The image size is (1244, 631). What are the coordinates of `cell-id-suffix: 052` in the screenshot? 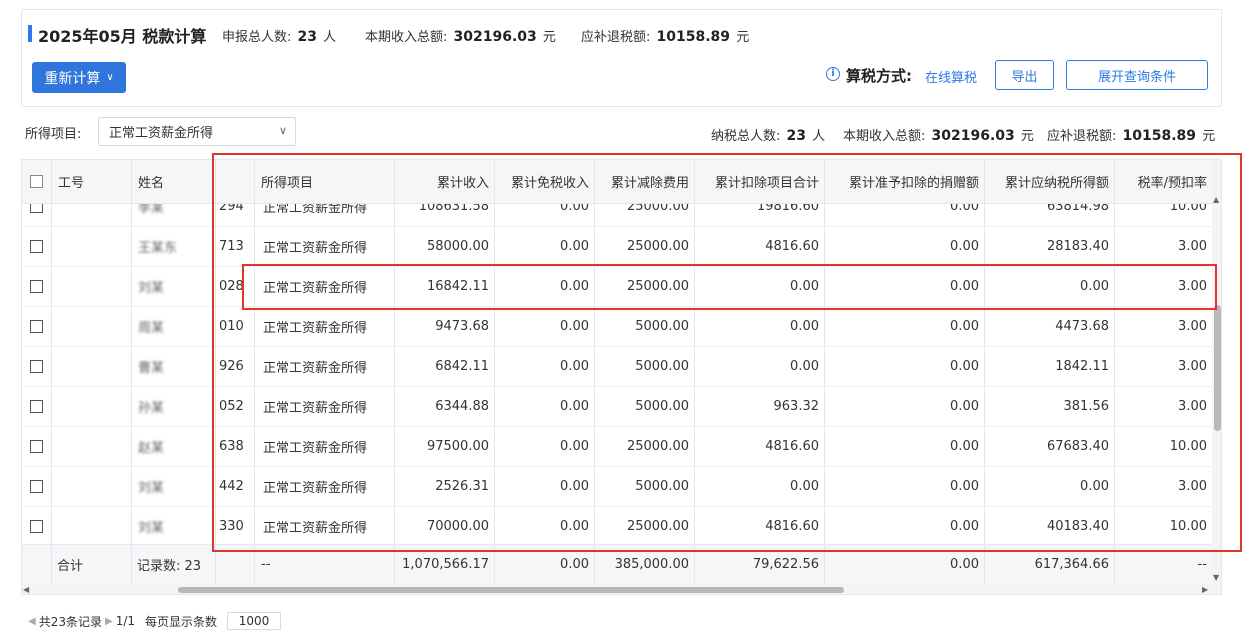 It's located at (235, 406).